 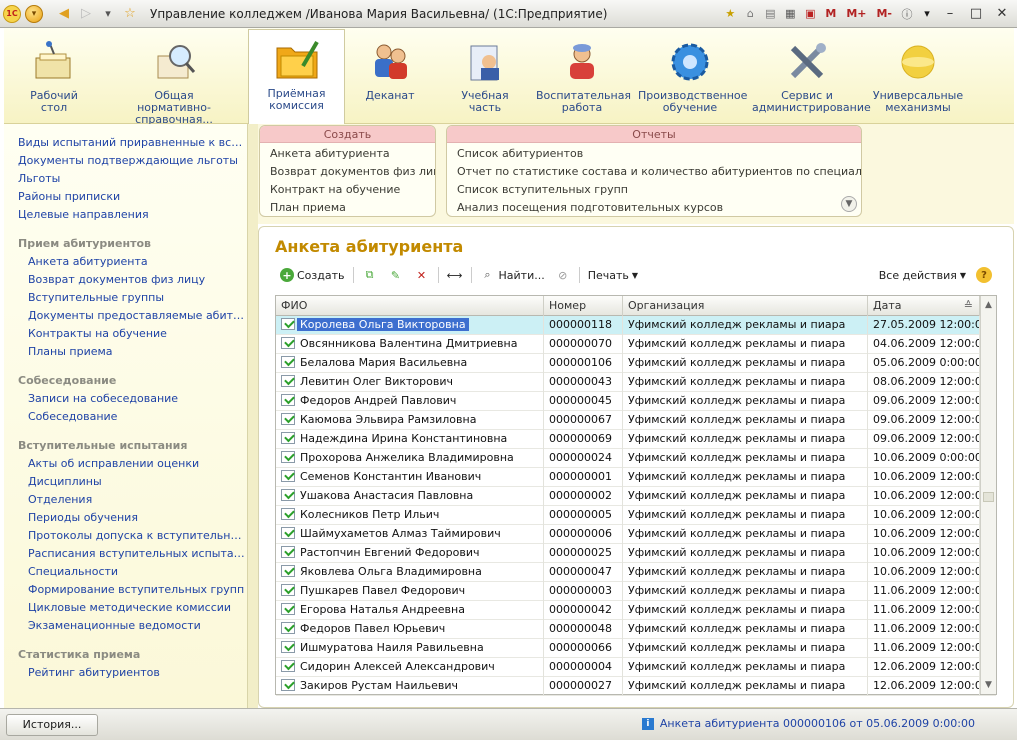 What do you see at coordinates (988, 685) in the screenshot?
I see `scroll-down-icon: ▼` at bounding box center [988, 685].